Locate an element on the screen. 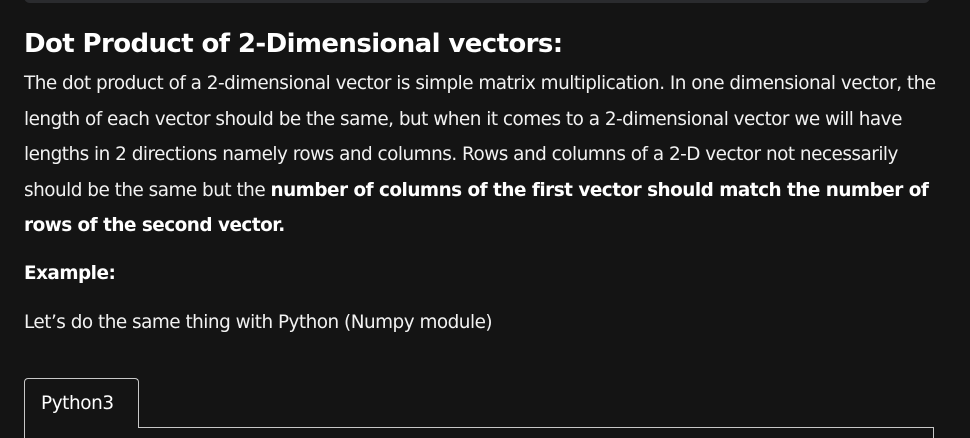  tab-python3: Python3 is located at coordinates (81, 403).